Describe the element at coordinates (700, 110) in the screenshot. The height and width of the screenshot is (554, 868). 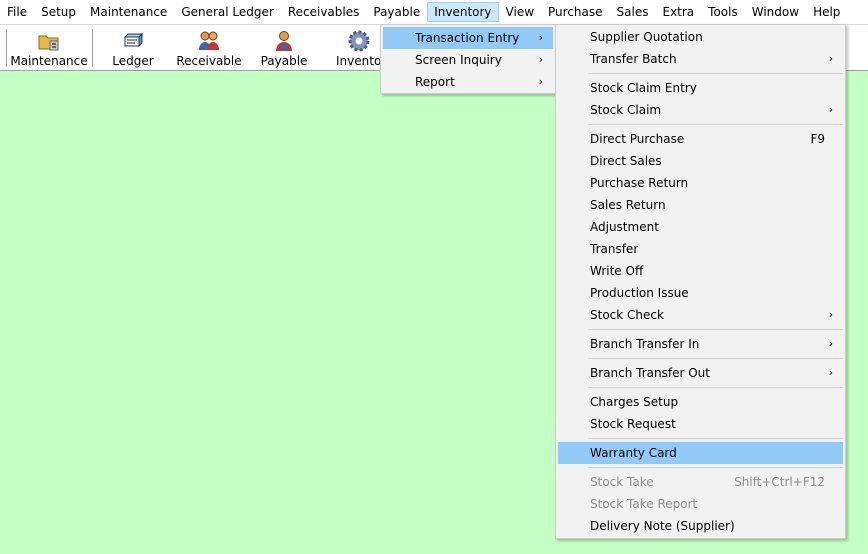
I see `menu-item-stock-claim: Stock Claim ›` at that location.